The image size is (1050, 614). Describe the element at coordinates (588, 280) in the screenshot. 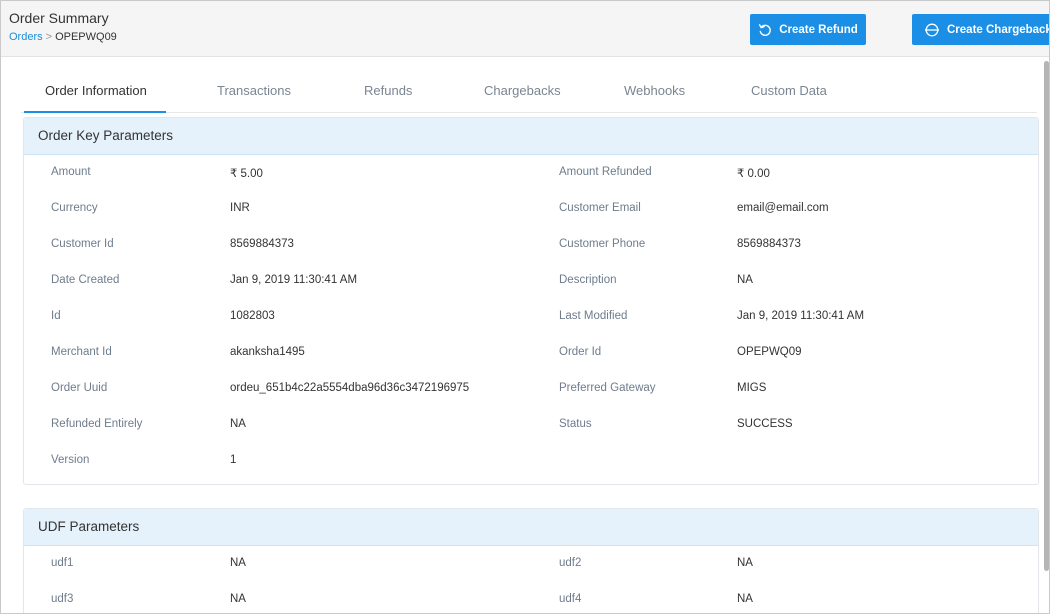

I see `param-label-description: Description` at that location.